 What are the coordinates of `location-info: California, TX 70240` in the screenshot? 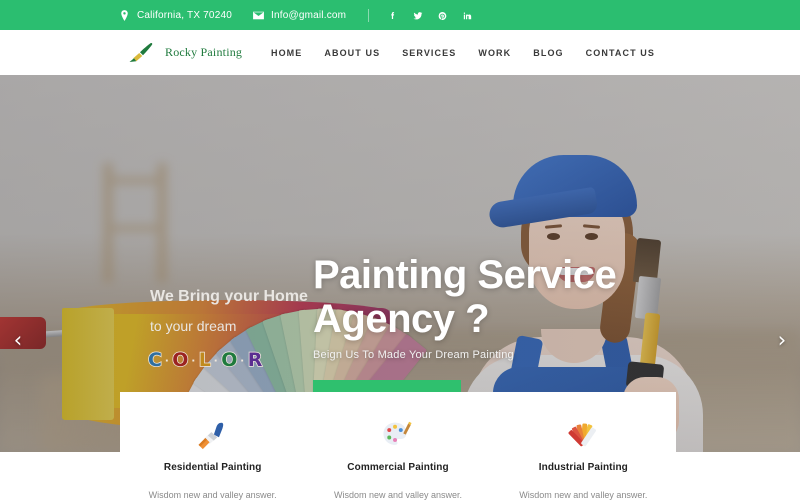 It's located at (175, 15).